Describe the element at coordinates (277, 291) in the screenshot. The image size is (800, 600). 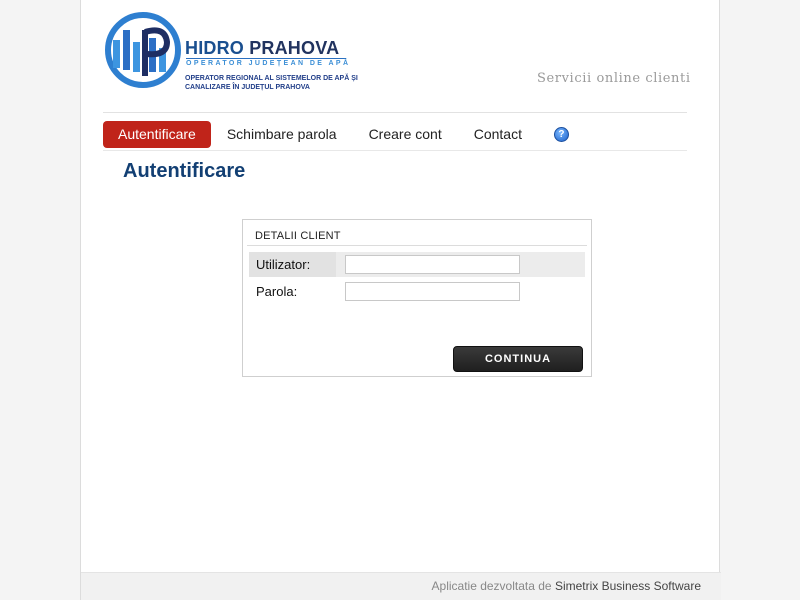
I see `password-label: Parola:` at that location.